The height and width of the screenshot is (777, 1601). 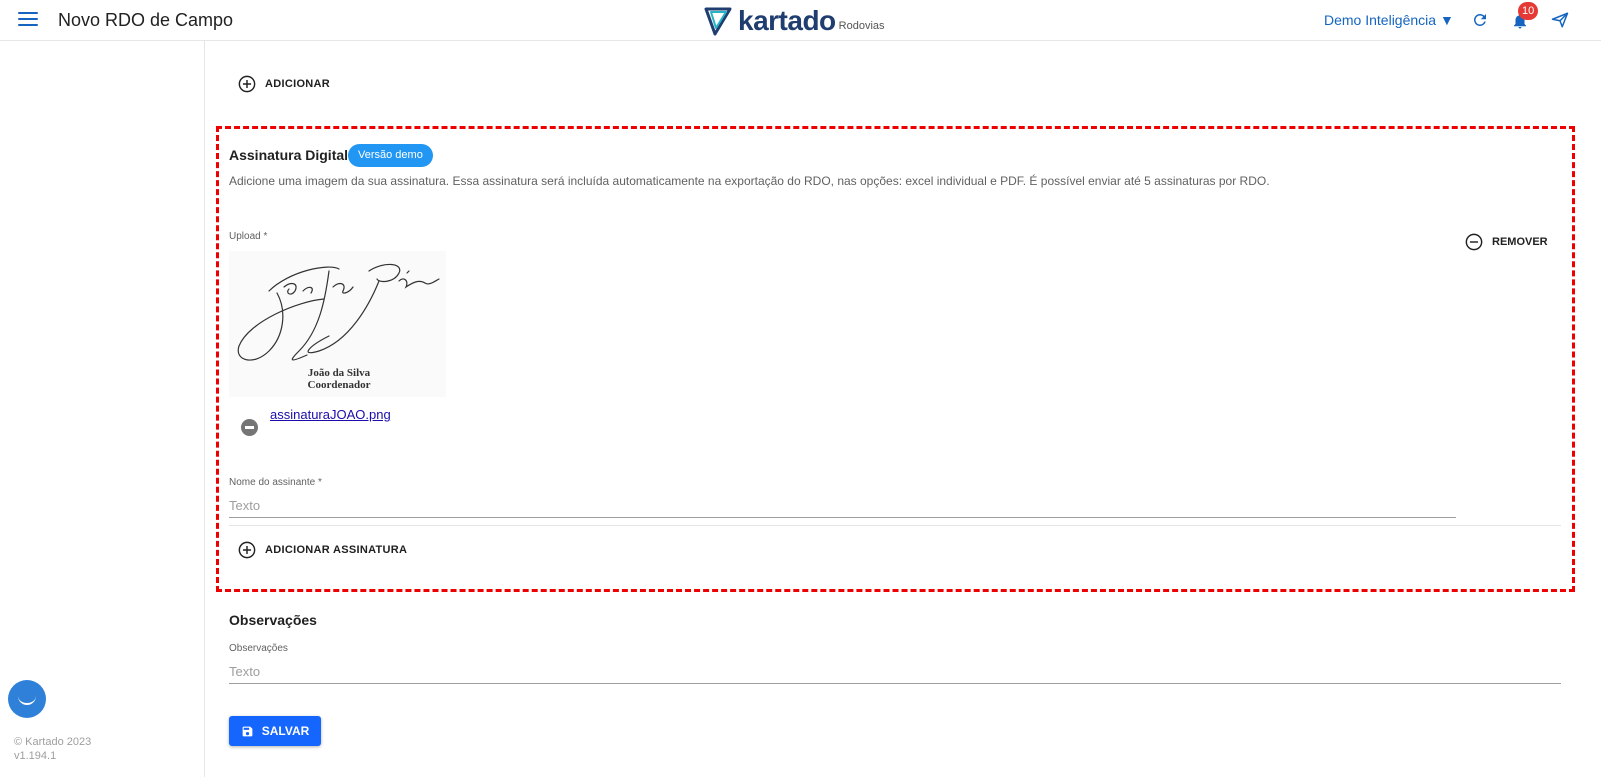 I want to click on chat-icon, so click(x=27, y=699).